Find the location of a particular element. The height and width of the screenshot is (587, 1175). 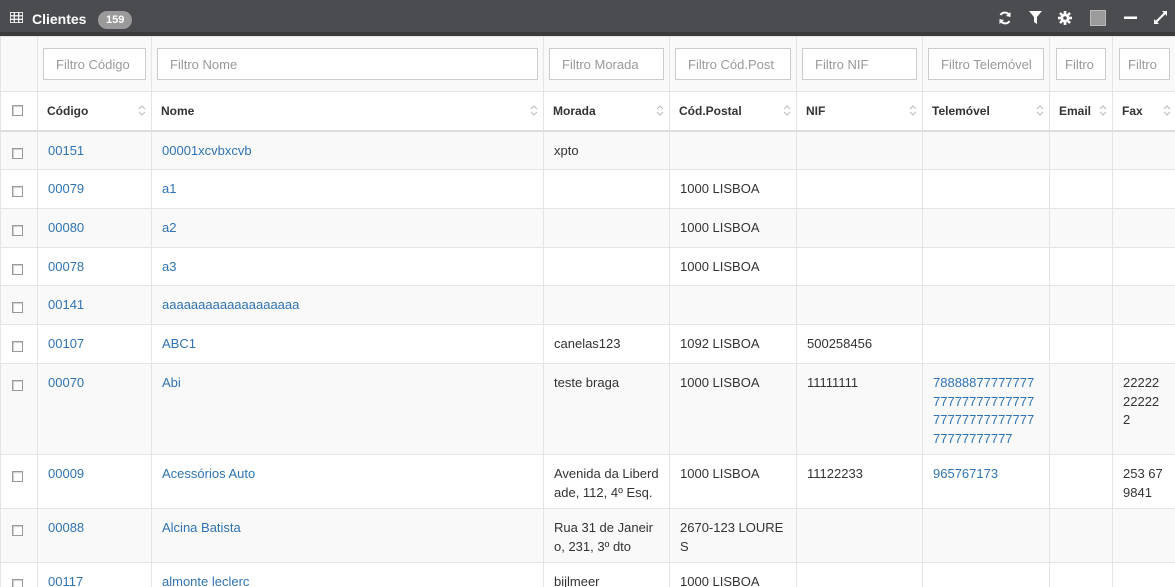

telemovel-value: 965767173 is located at coordinates (965, 473).